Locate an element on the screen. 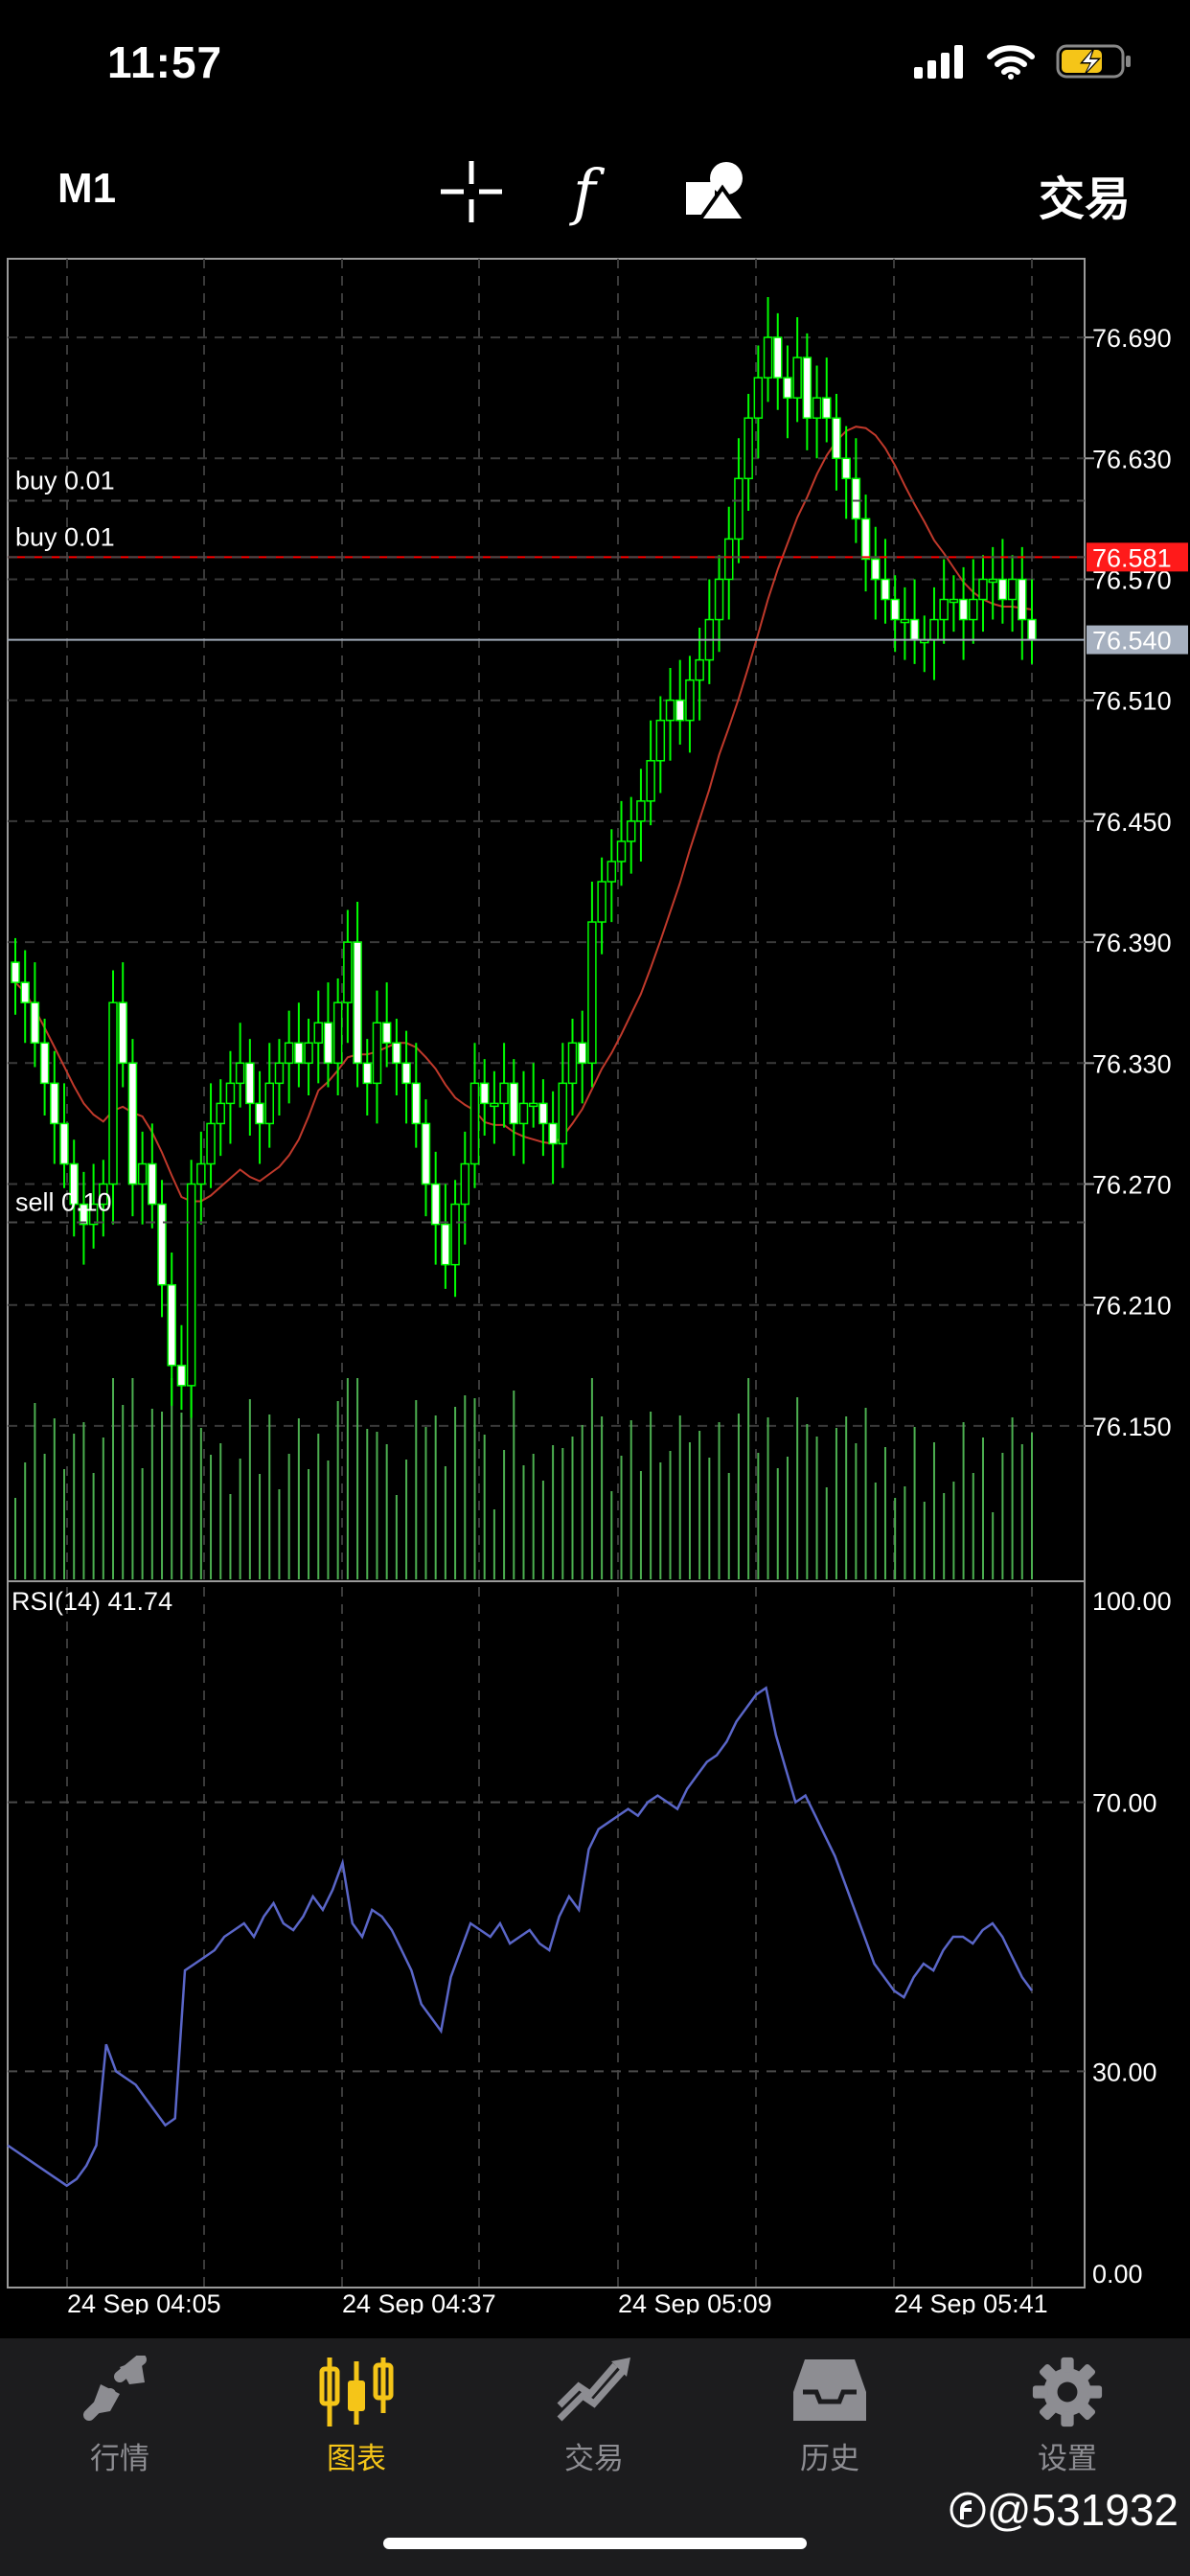 The image size is (1190, 2576). tab-chart-label: 图表 is located at coordinates (357, 2458).